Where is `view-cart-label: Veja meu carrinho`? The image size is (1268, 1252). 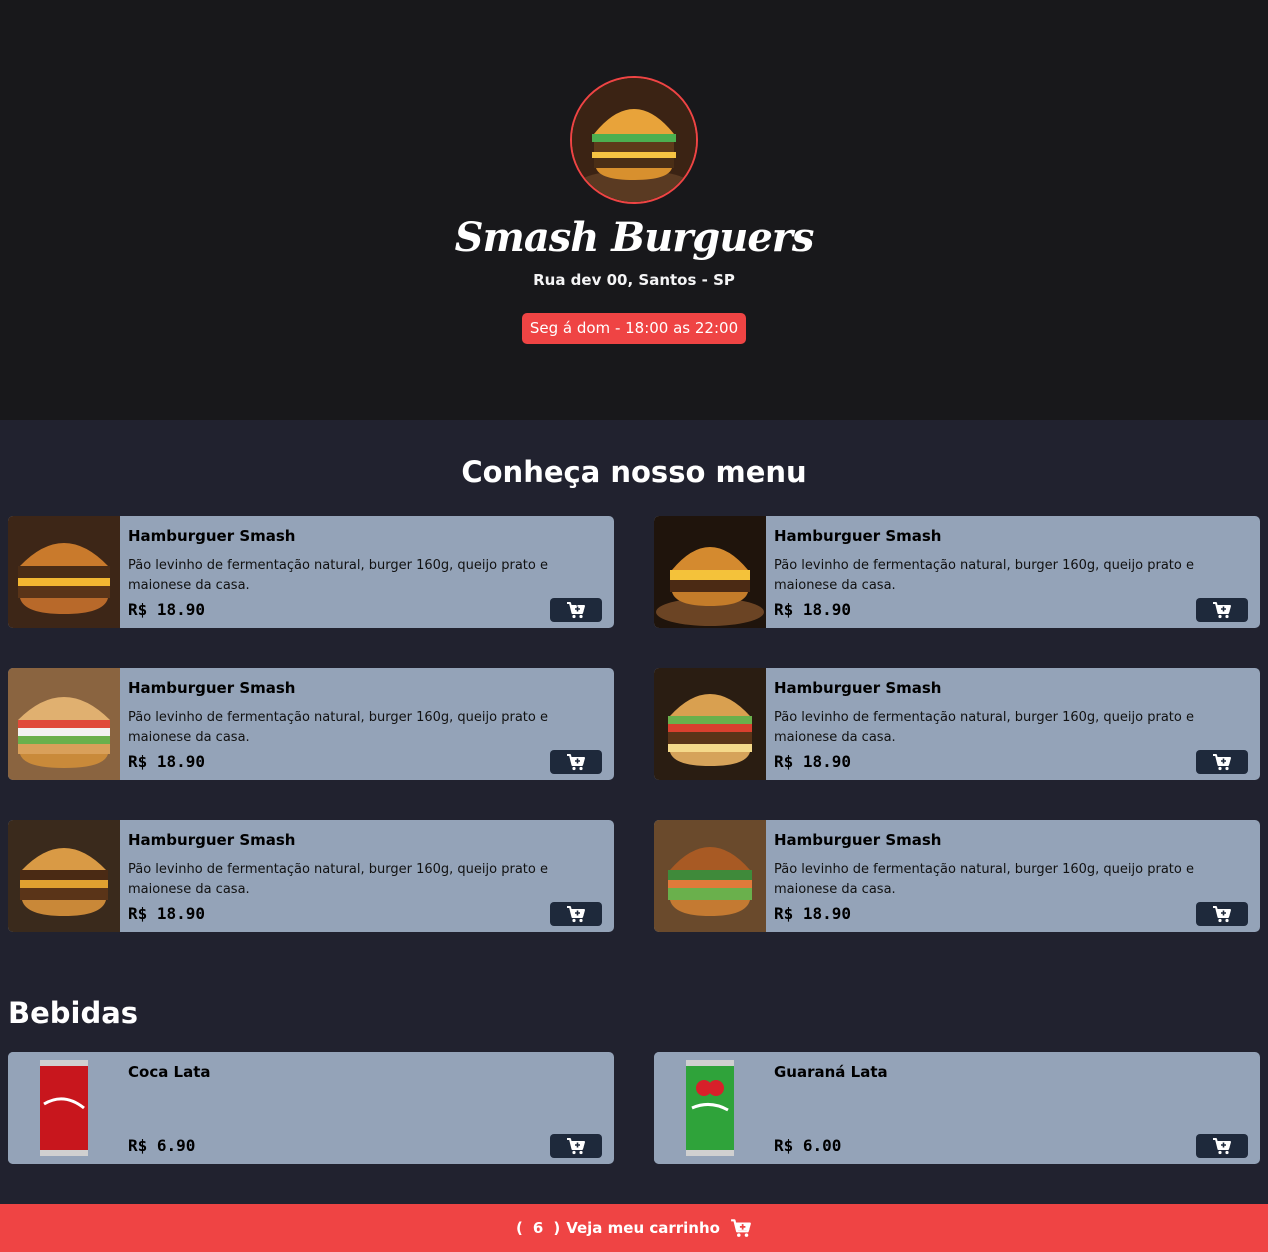
view-cart-label: Veja meu carrinho is located at coordinates (643, 1228).